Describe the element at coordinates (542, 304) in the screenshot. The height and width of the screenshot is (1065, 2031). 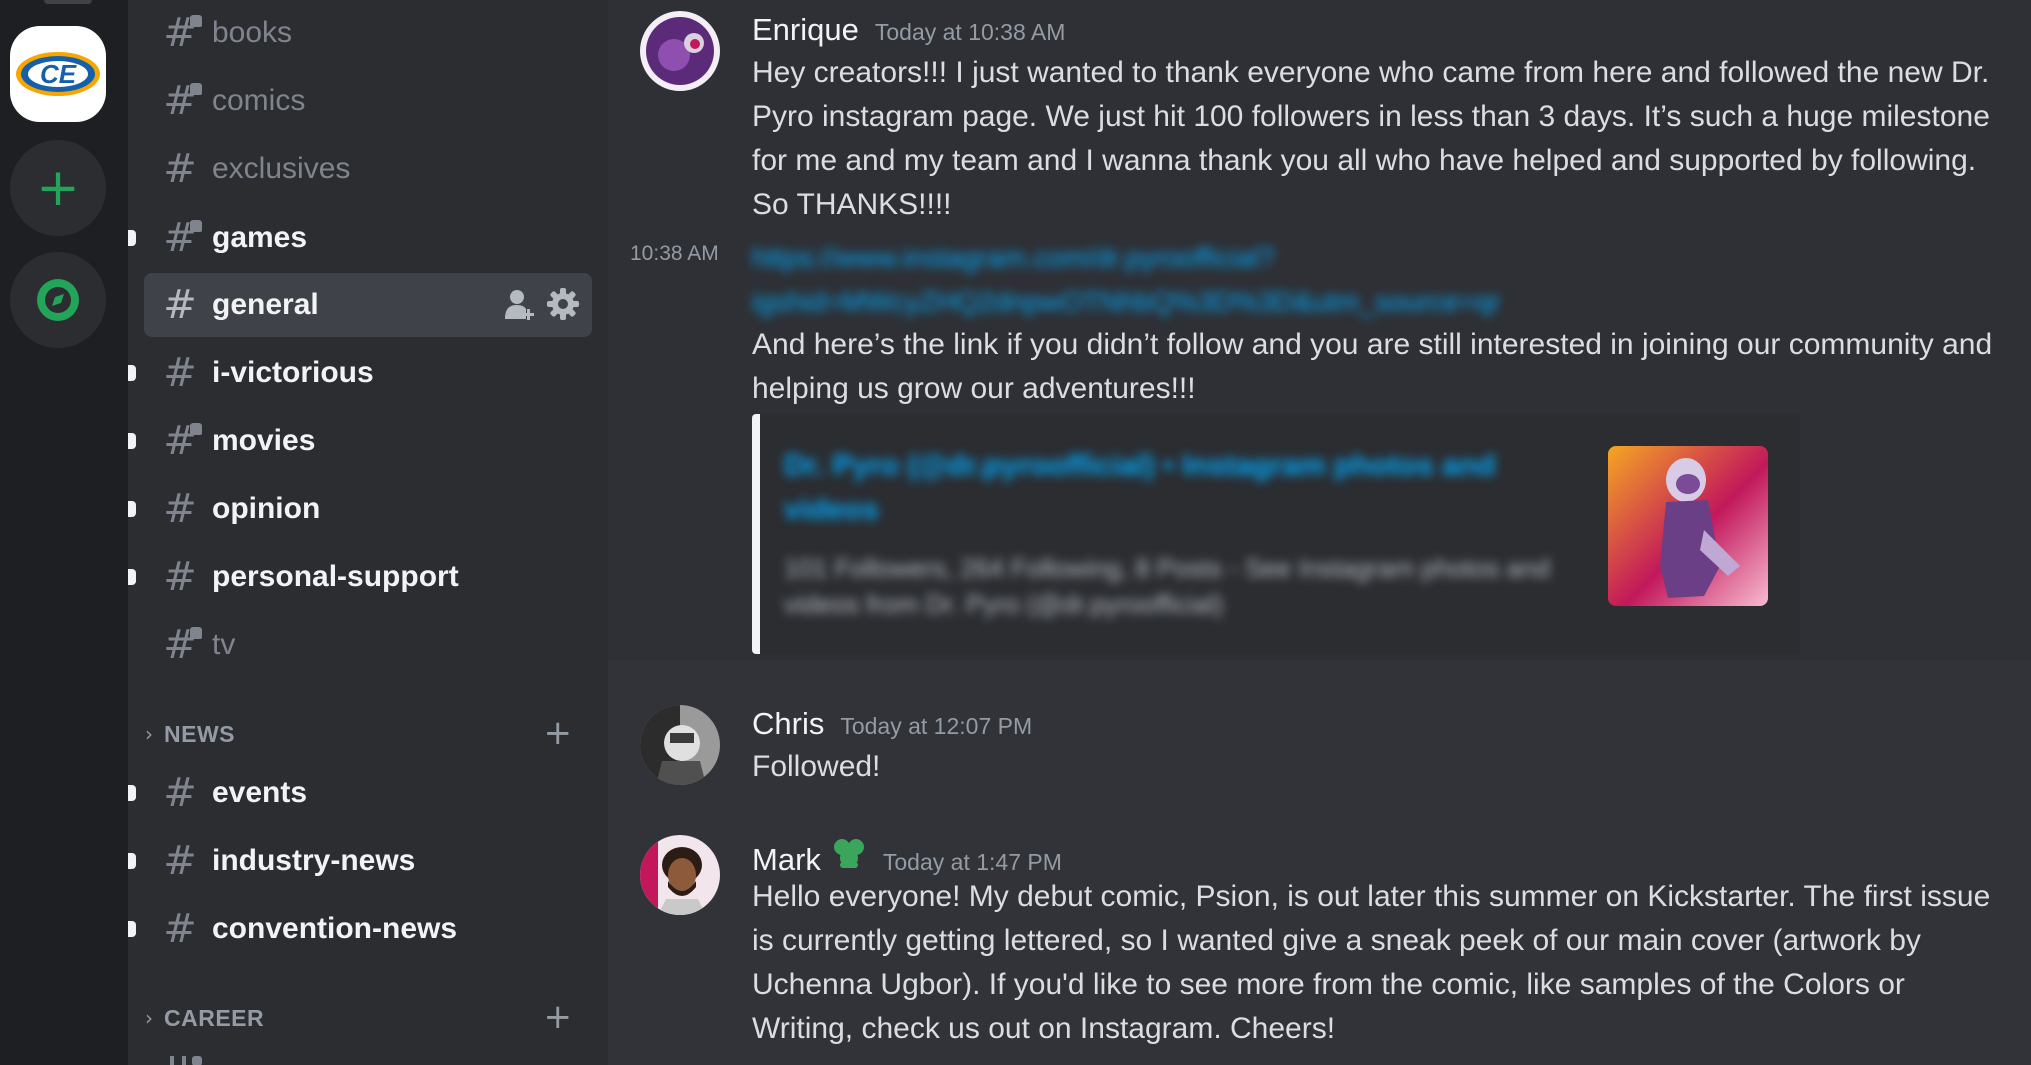
I see `channel-actions` at that location.